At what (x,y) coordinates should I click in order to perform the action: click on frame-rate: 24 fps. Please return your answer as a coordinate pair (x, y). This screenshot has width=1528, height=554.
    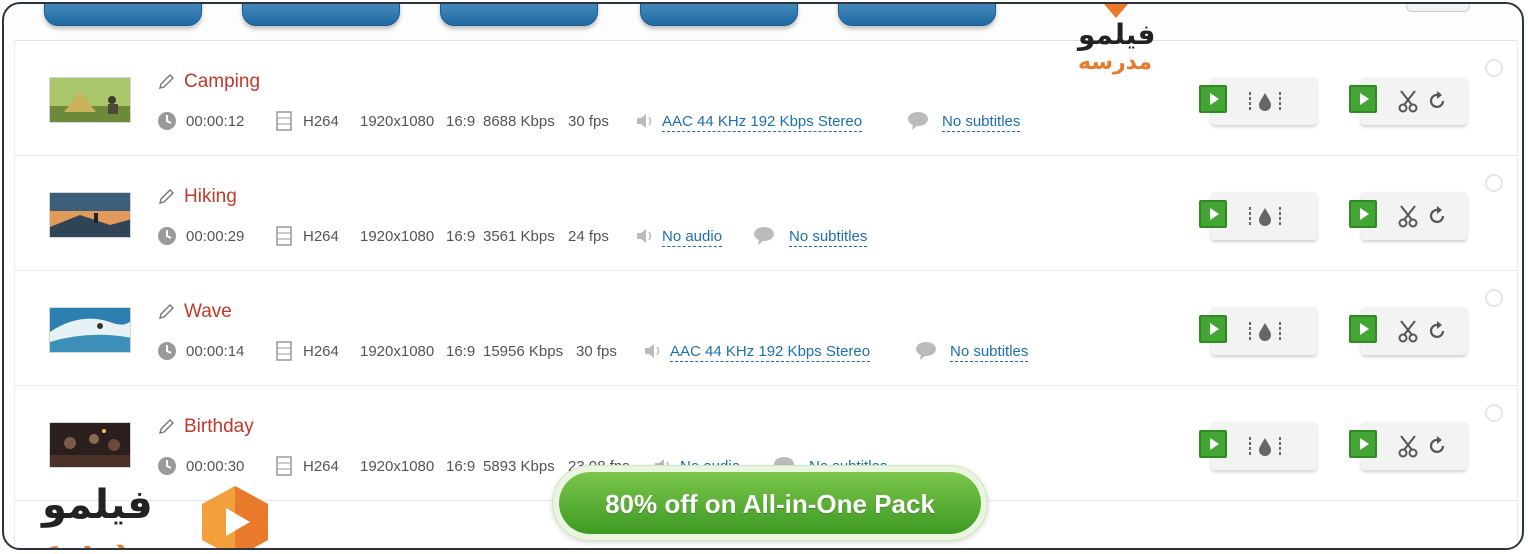
    Looking at the image, I should click on (588, 236).